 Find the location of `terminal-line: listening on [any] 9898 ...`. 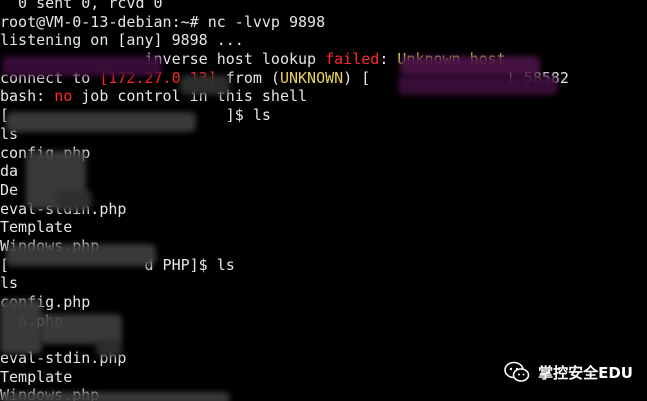

terminal-line: listening on [any] 9898 ... is located at coordinates (323, 40).